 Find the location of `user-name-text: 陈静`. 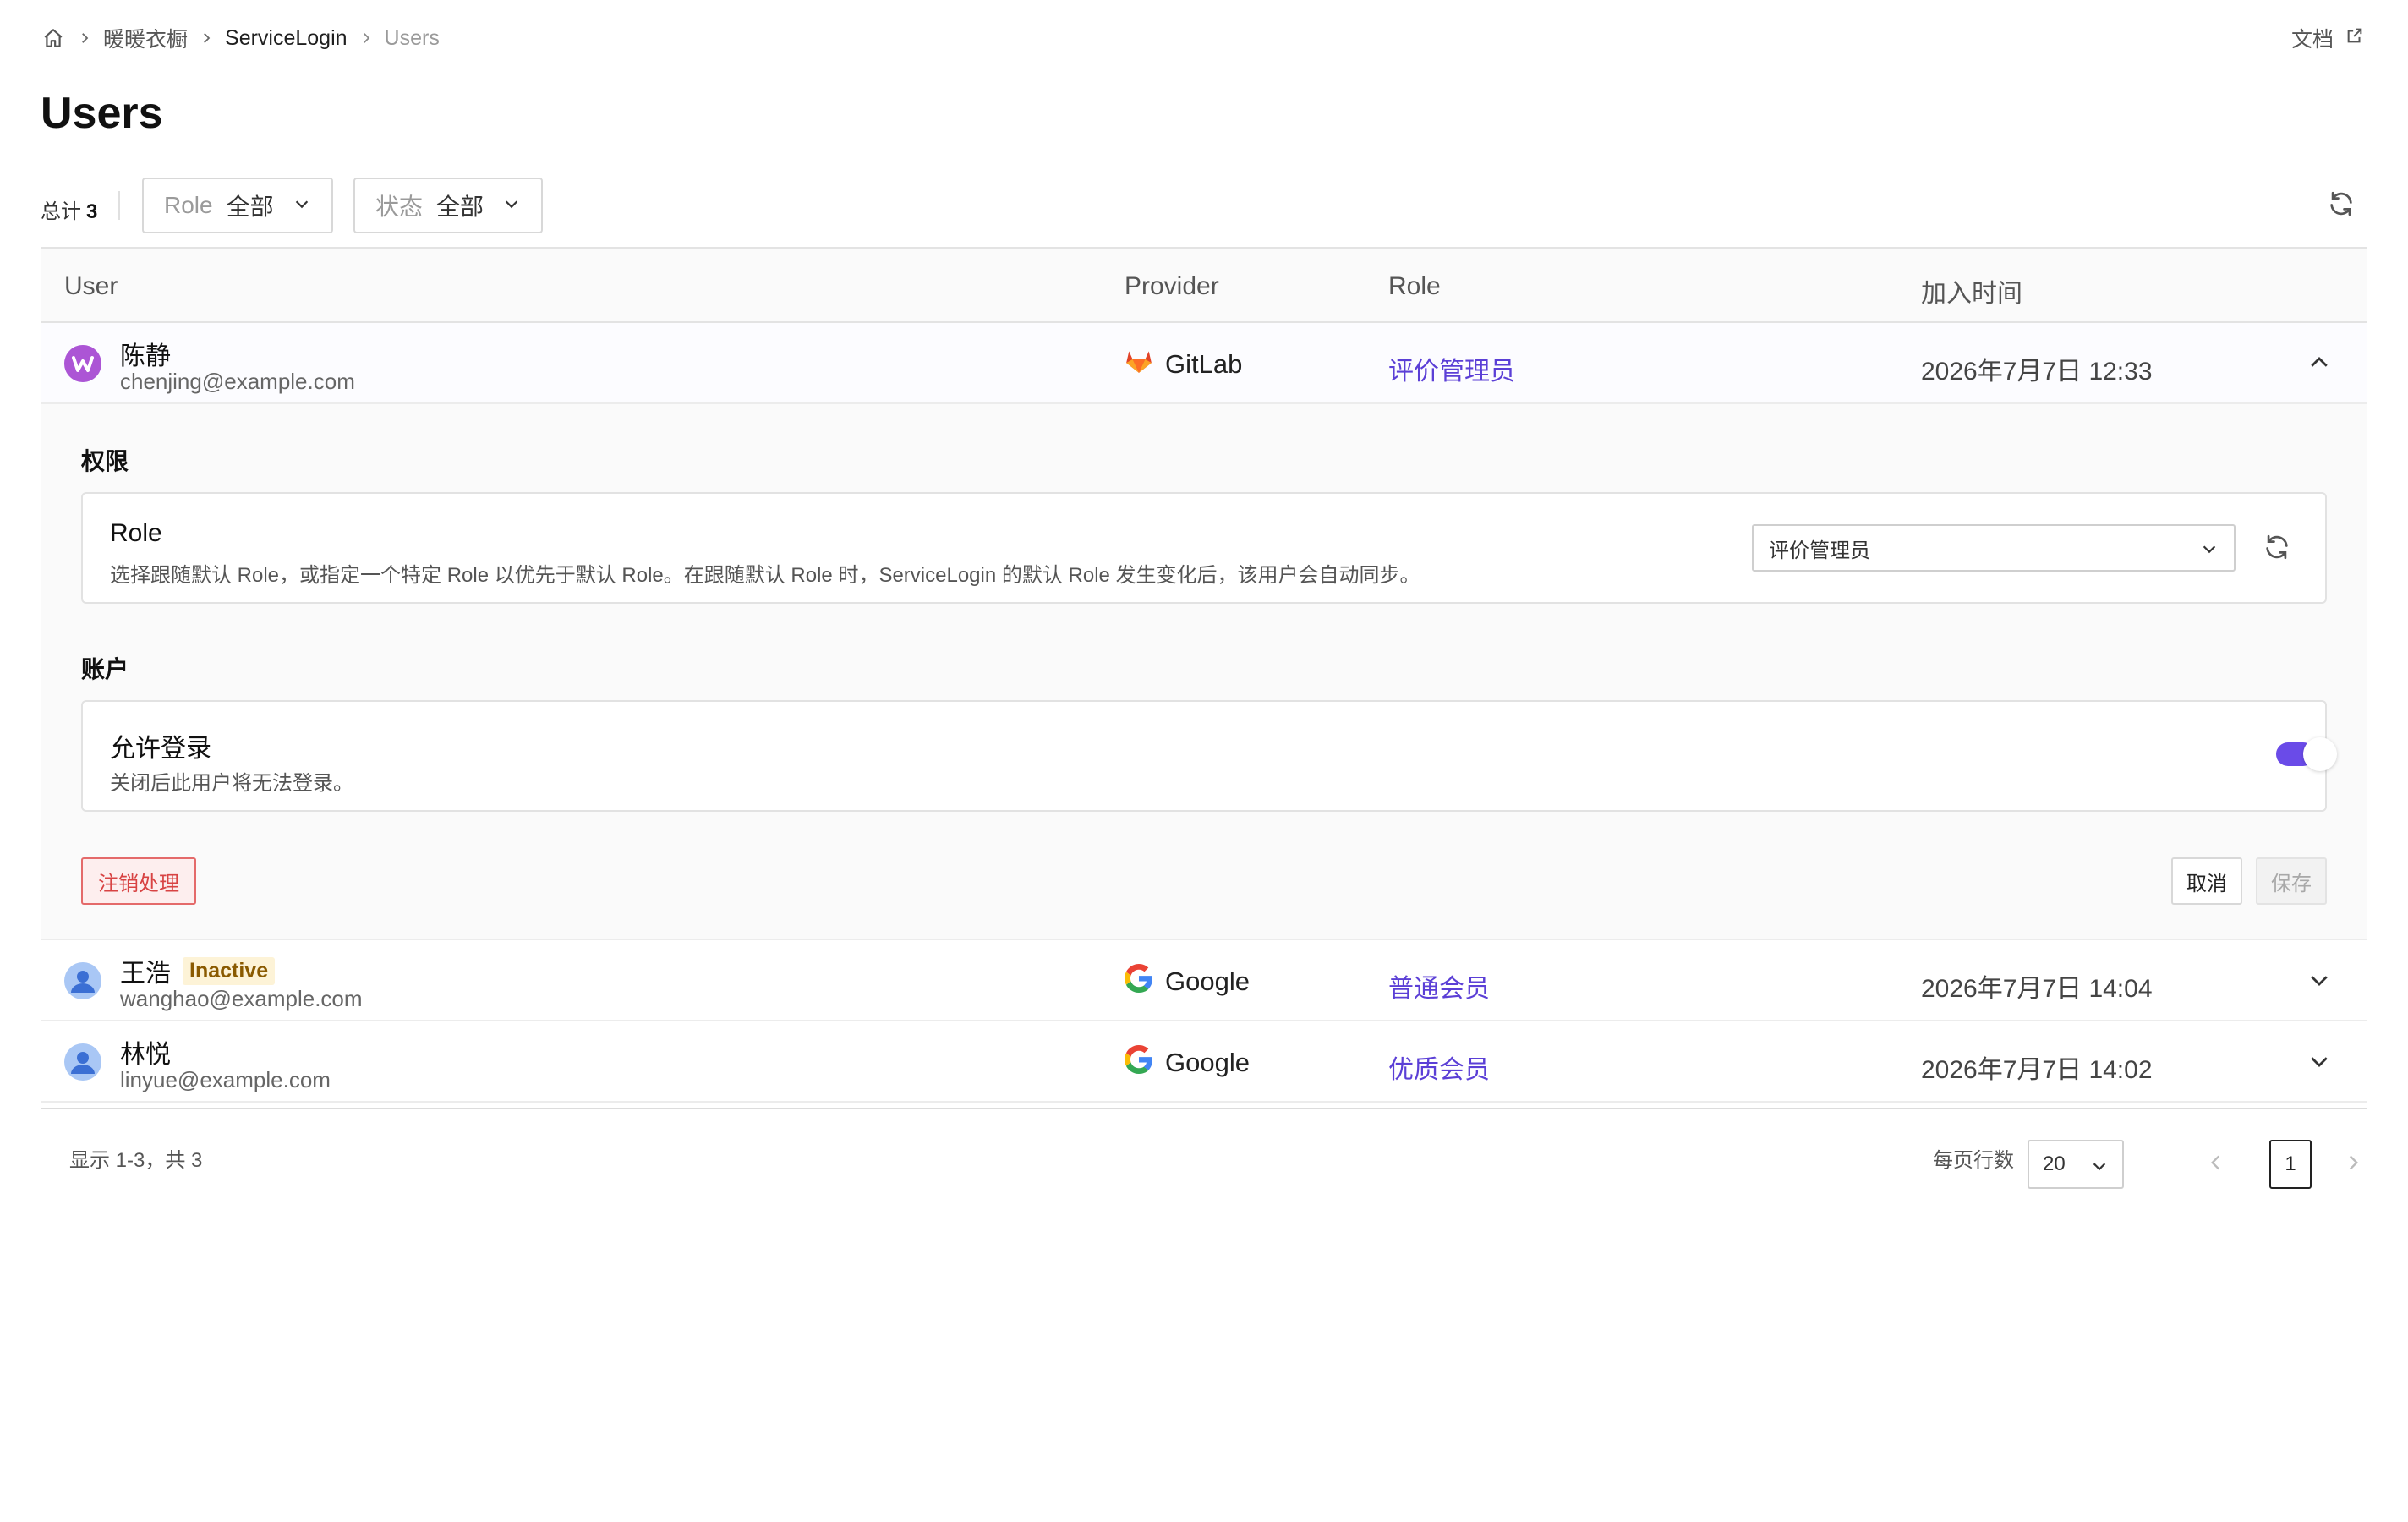

user-name-text: 陈静 is located at coordinates (145, 356).